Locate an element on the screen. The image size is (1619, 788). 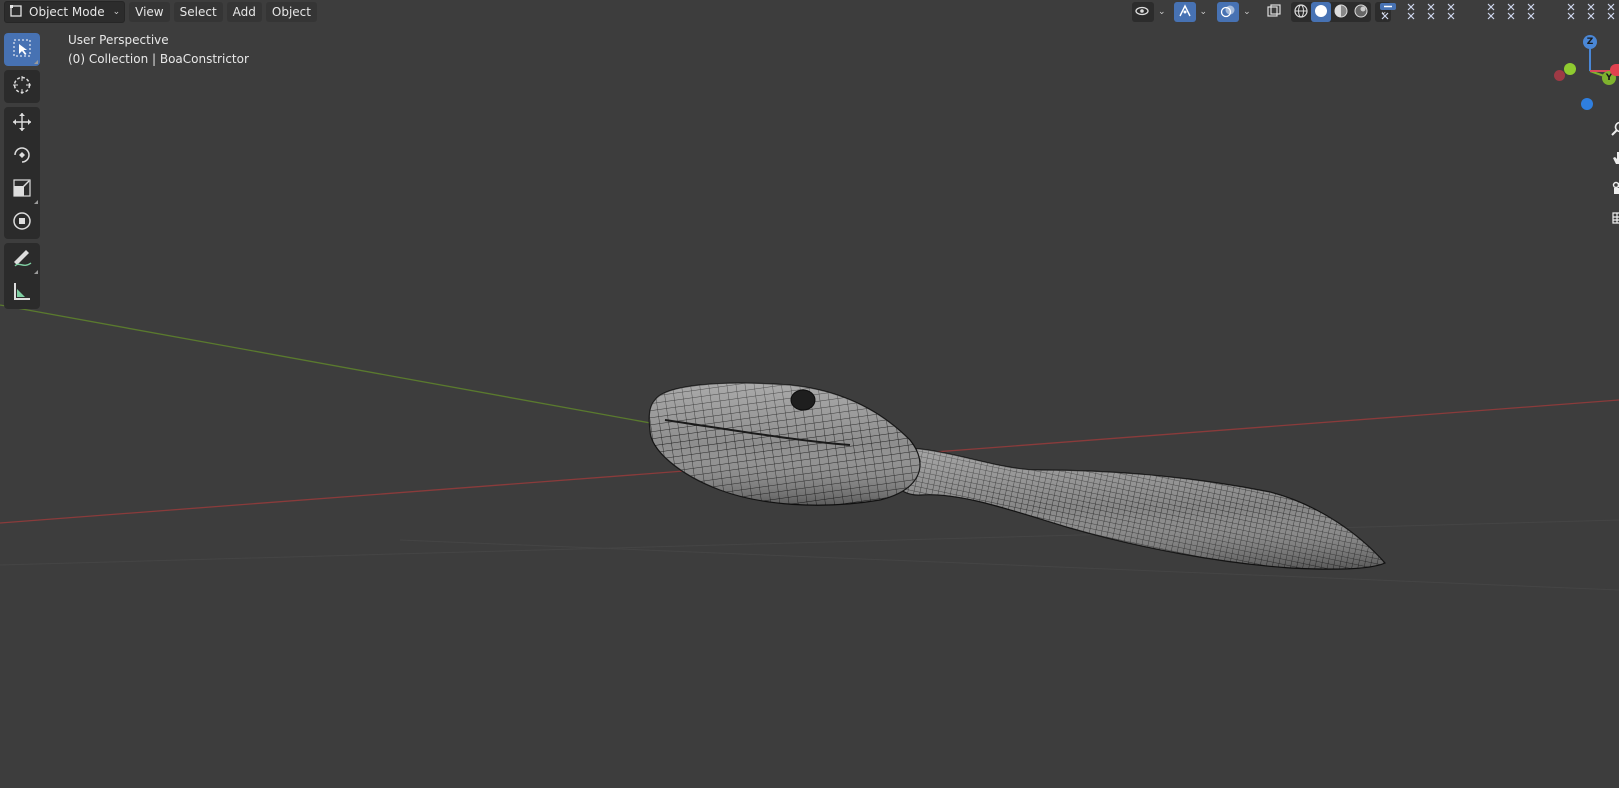
move-icon is located at coordinates (22, 123).